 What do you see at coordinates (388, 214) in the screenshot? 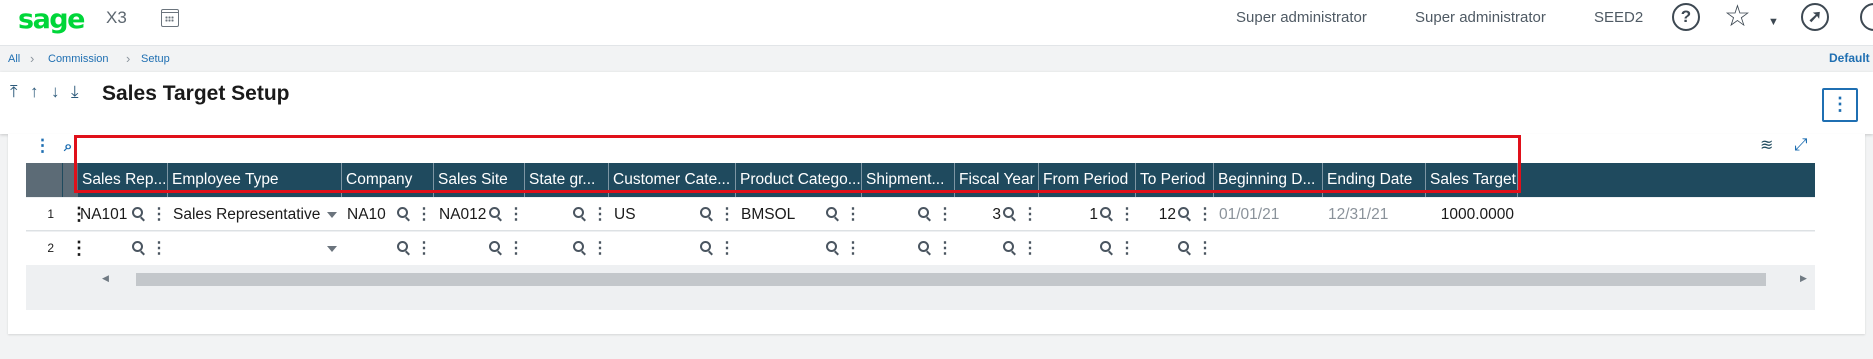
I see `company-cell: NA10 ⋮` at bounding box center [388, 214].